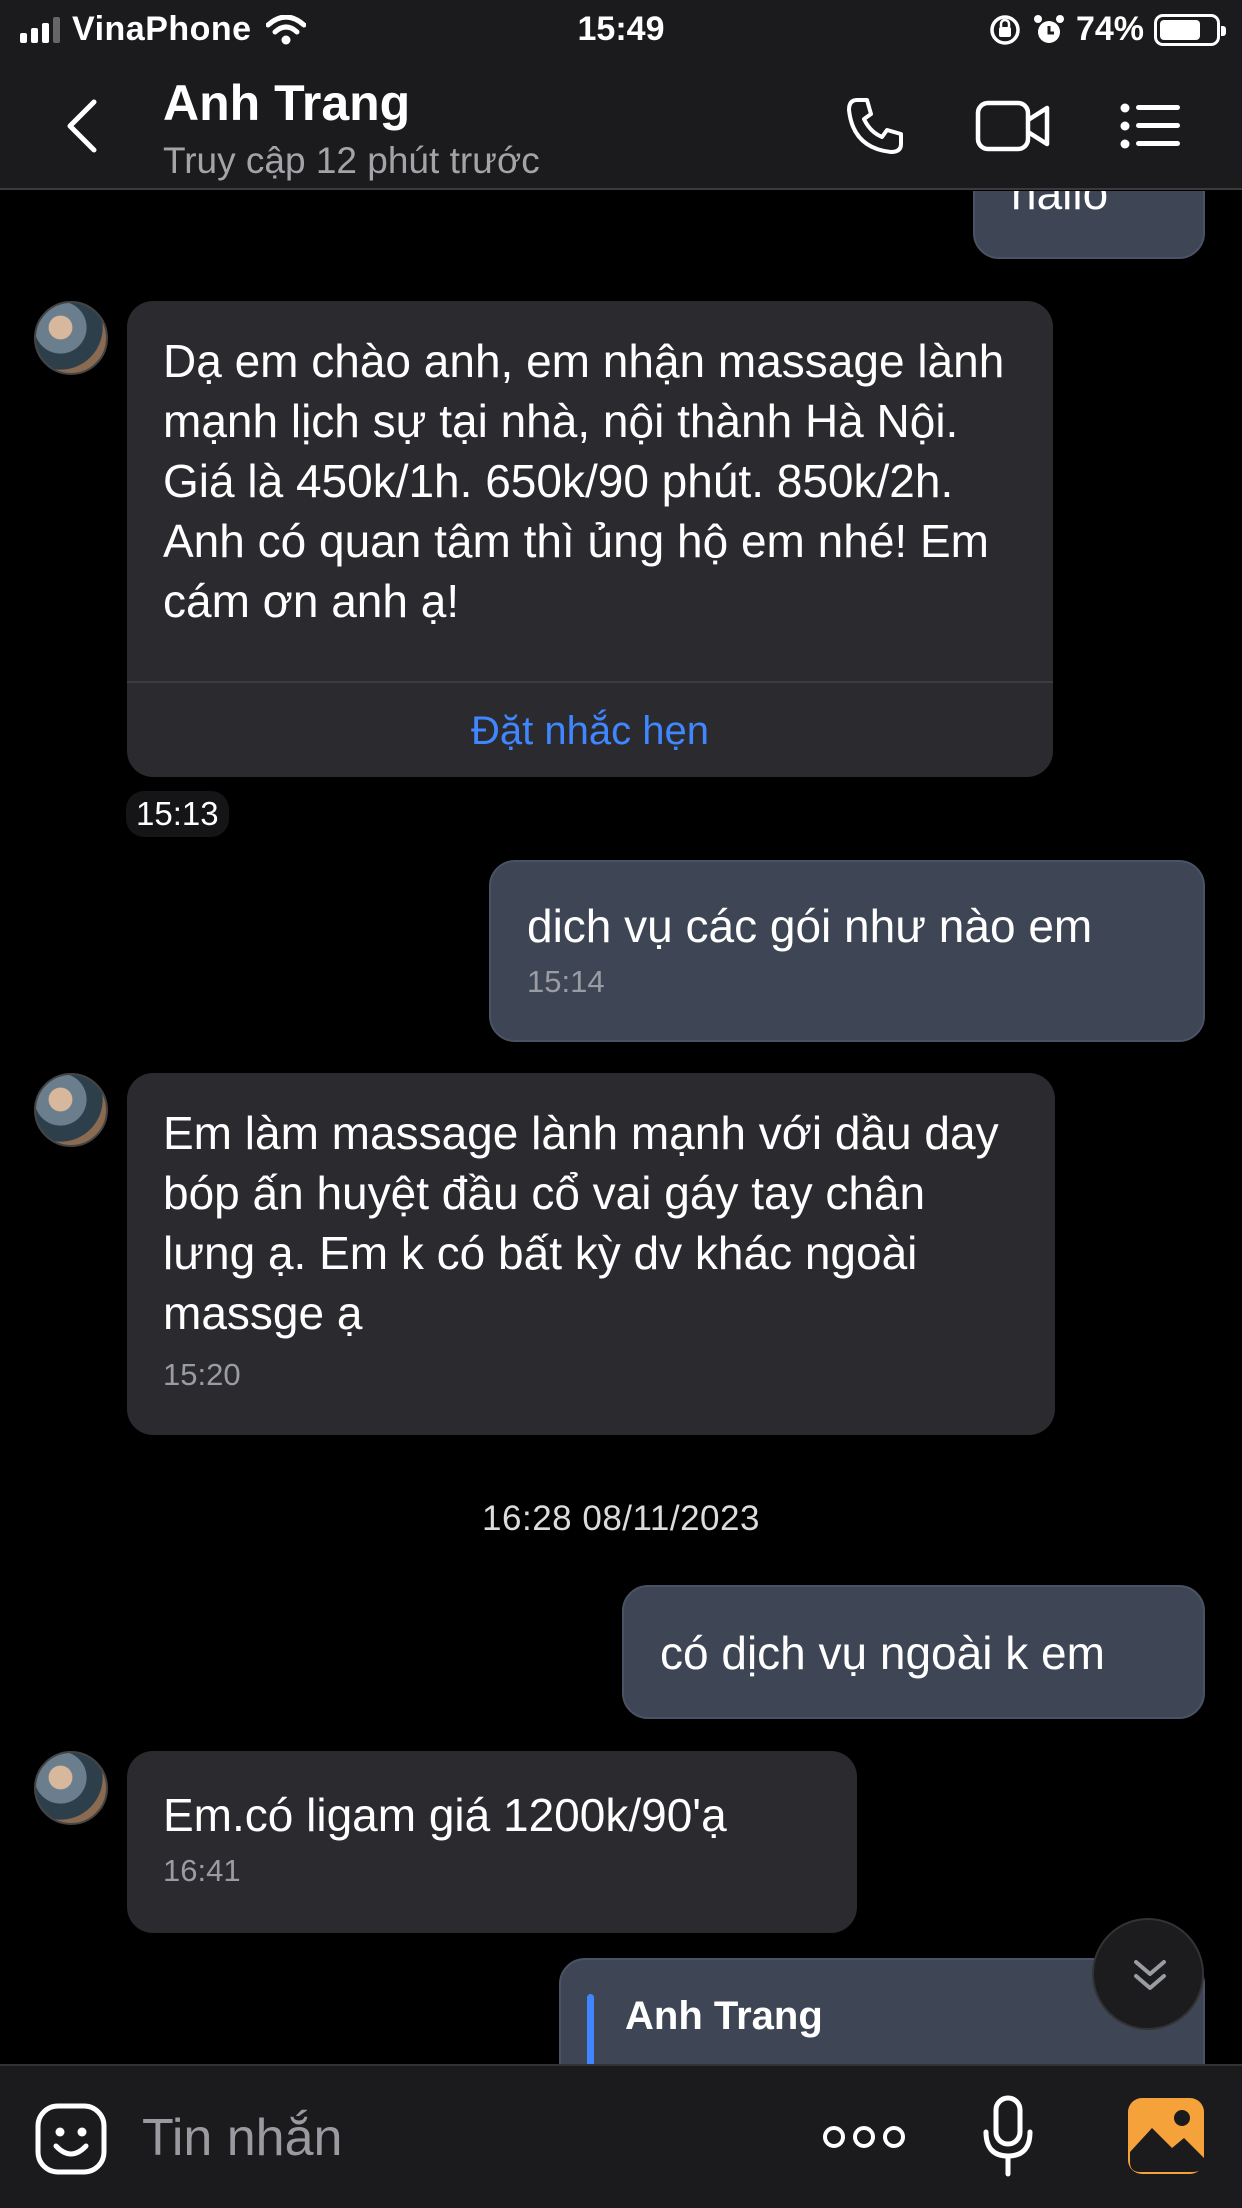 This screenshot has height=2208, width=1242. I want to click on quote-bar, so click(590, 2029).